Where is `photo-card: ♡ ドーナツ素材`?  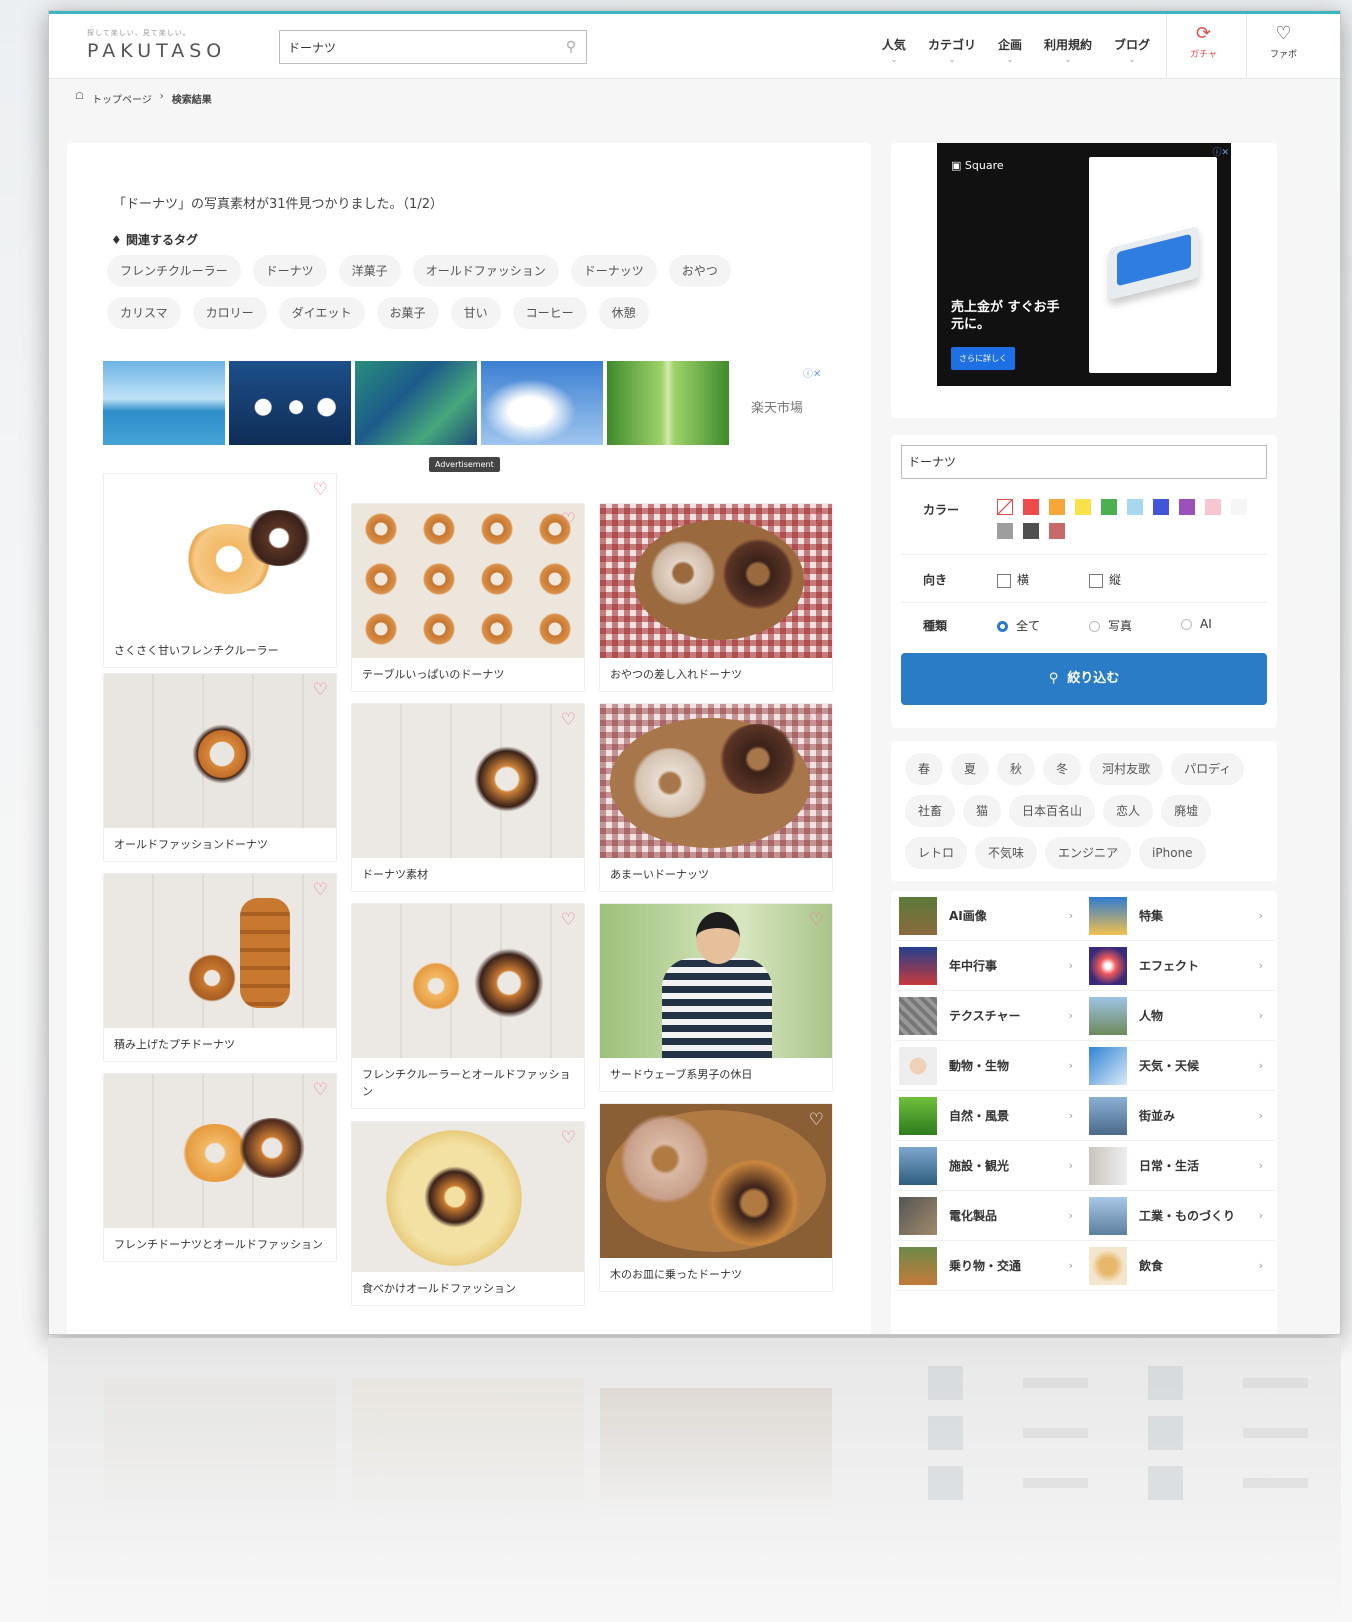 photo-card: ♡ ドーナツ素材 is located at coordinates (468, 797).